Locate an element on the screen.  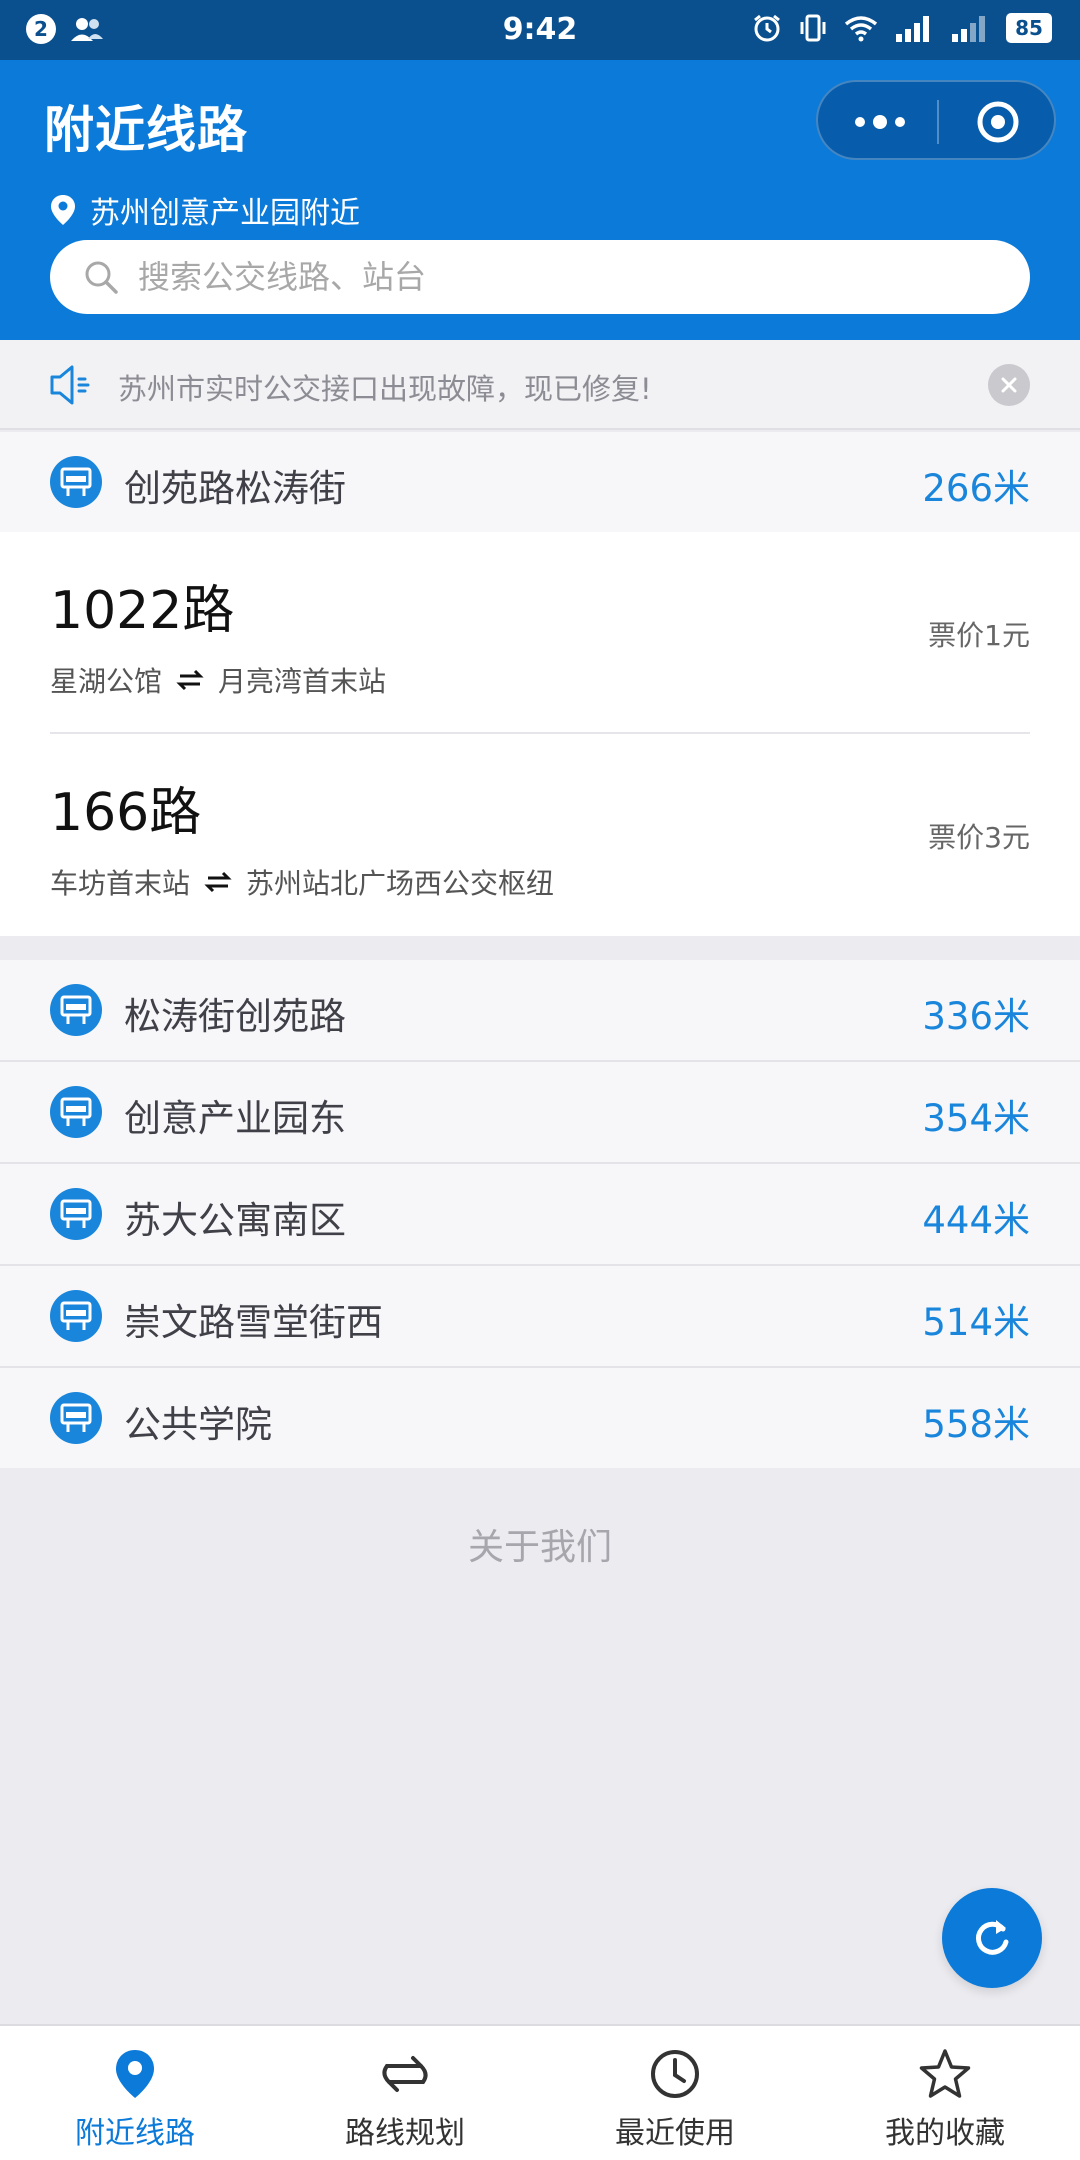
station-name: 苏大公寓南区 is located at coordinates (235, 1220).